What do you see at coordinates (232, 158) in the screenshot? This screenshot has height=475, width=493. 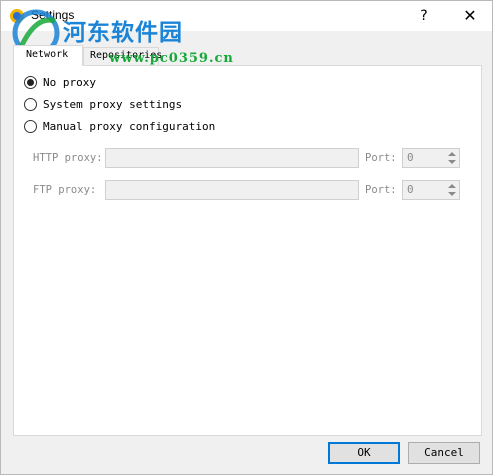 I see `http-proxy-input` at bounding box center [232, 158].